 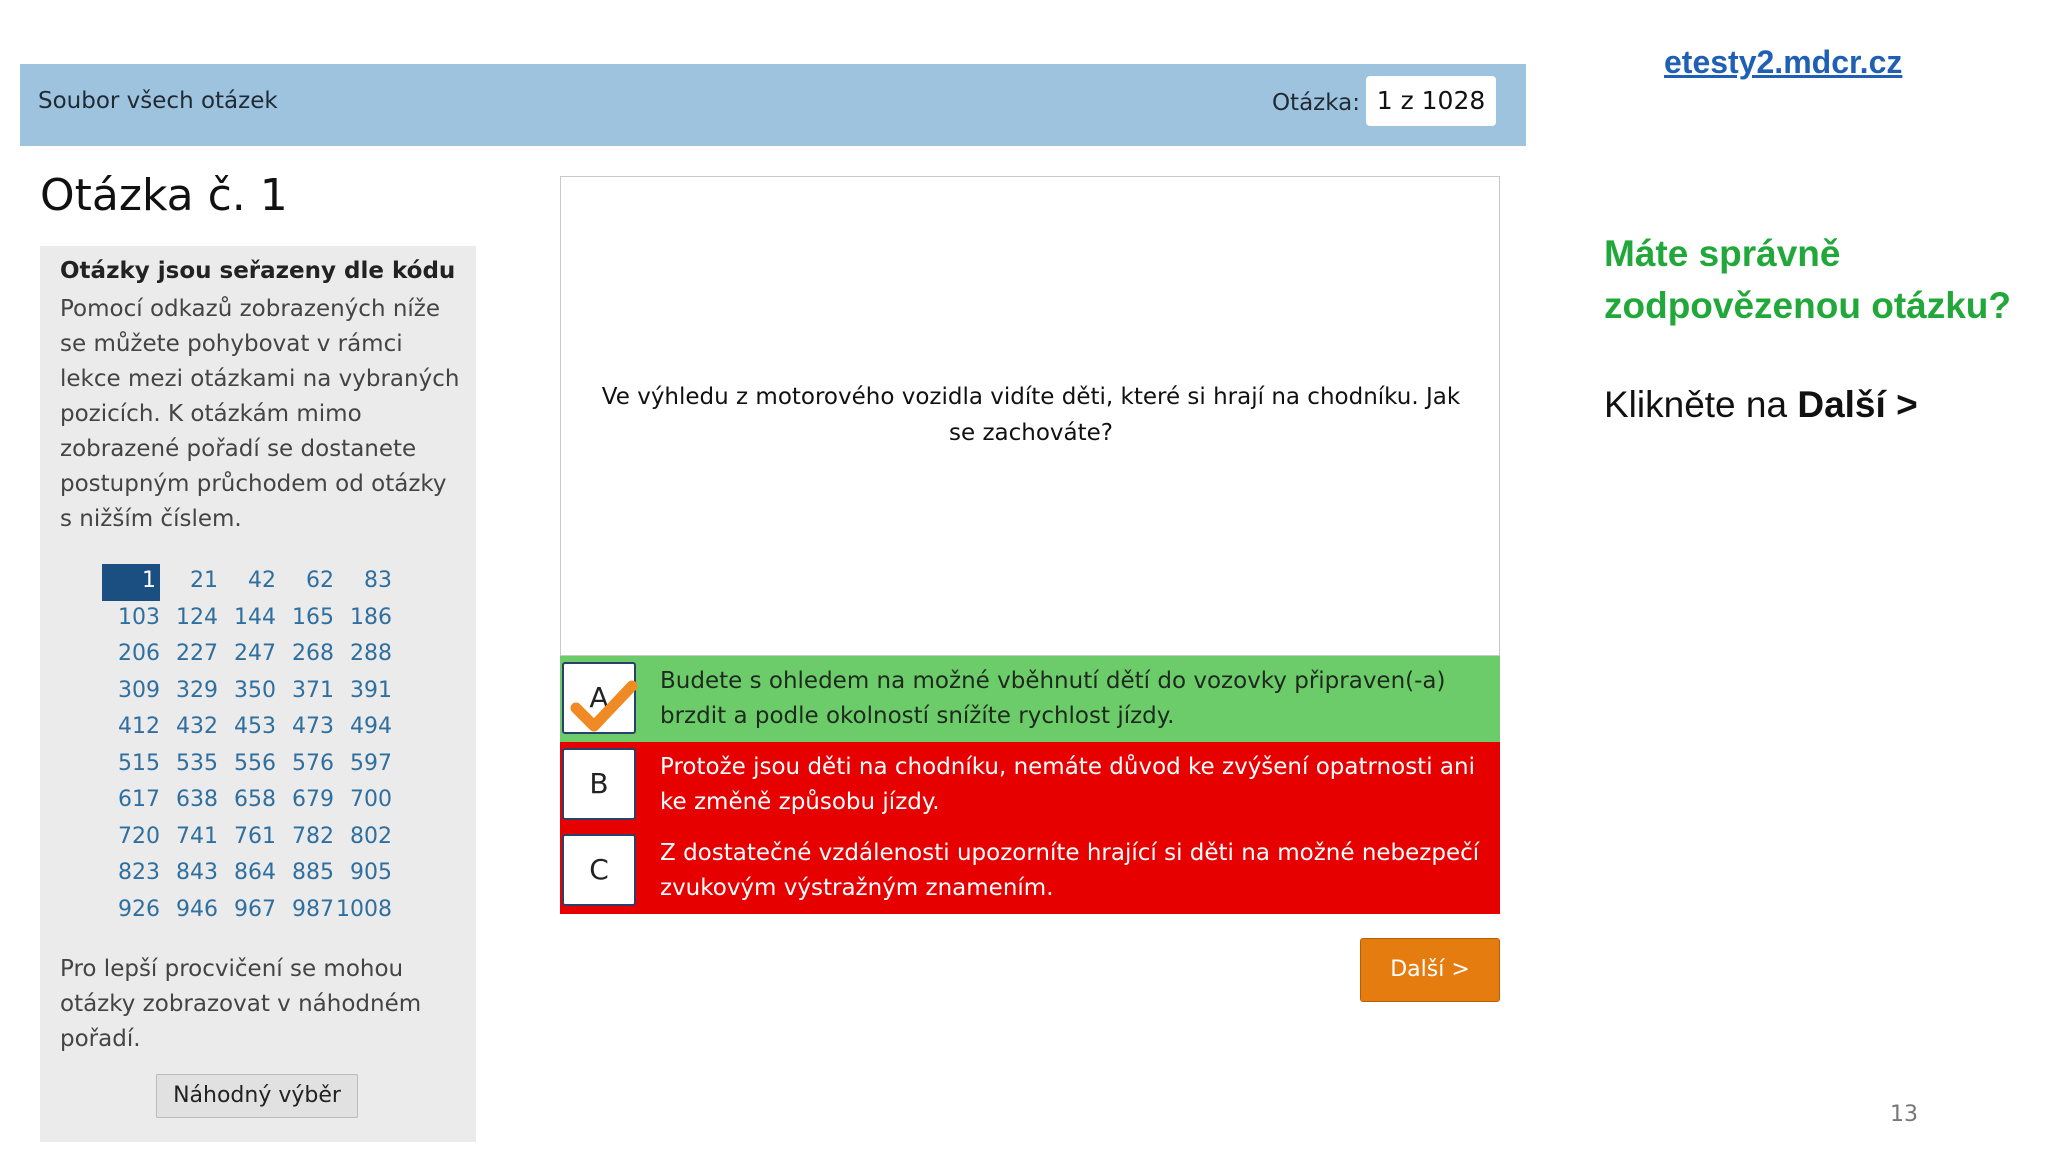 I want to click on answer-letter-c: C, so click(x=599, y=870).